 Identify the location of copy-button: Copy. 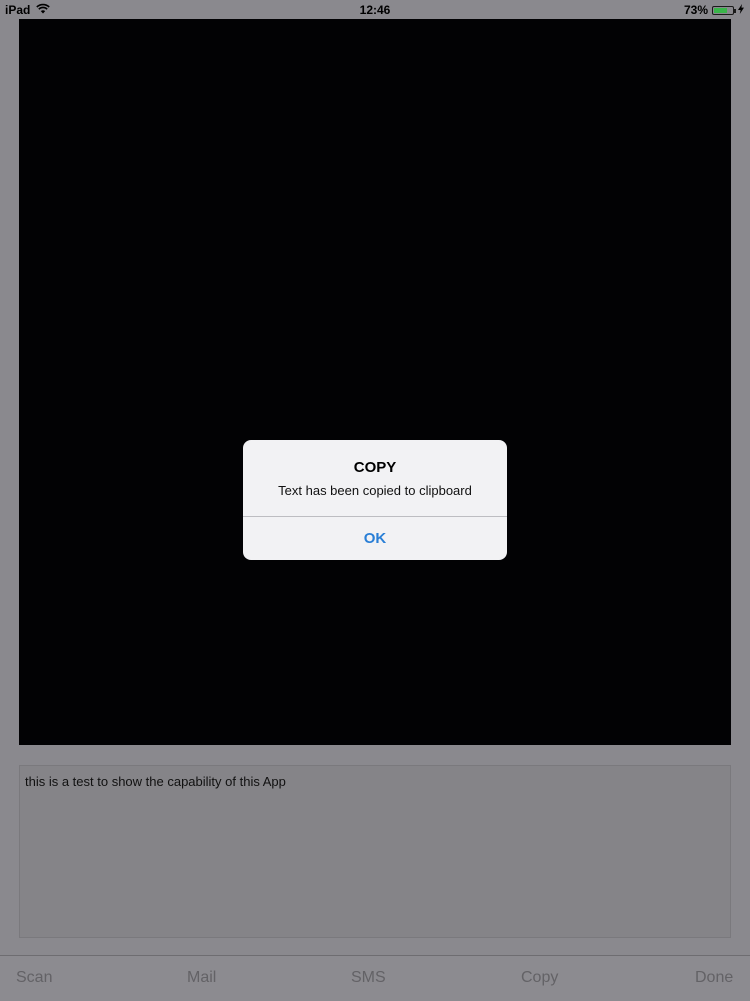
(539, 978).